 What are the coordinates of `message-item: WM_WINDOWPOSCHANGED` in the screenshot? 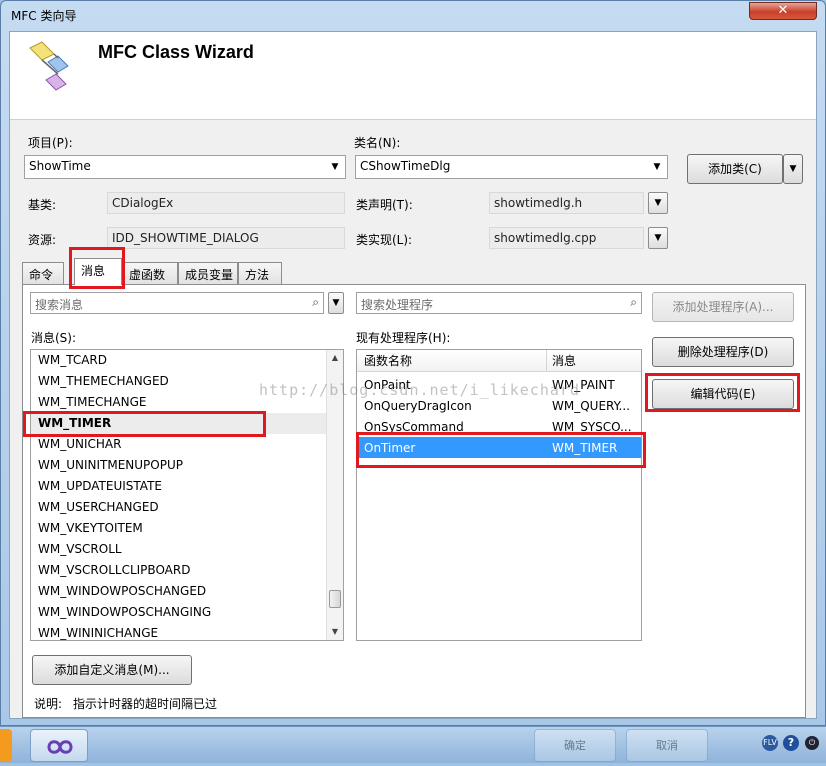 It's located at (187, 591).